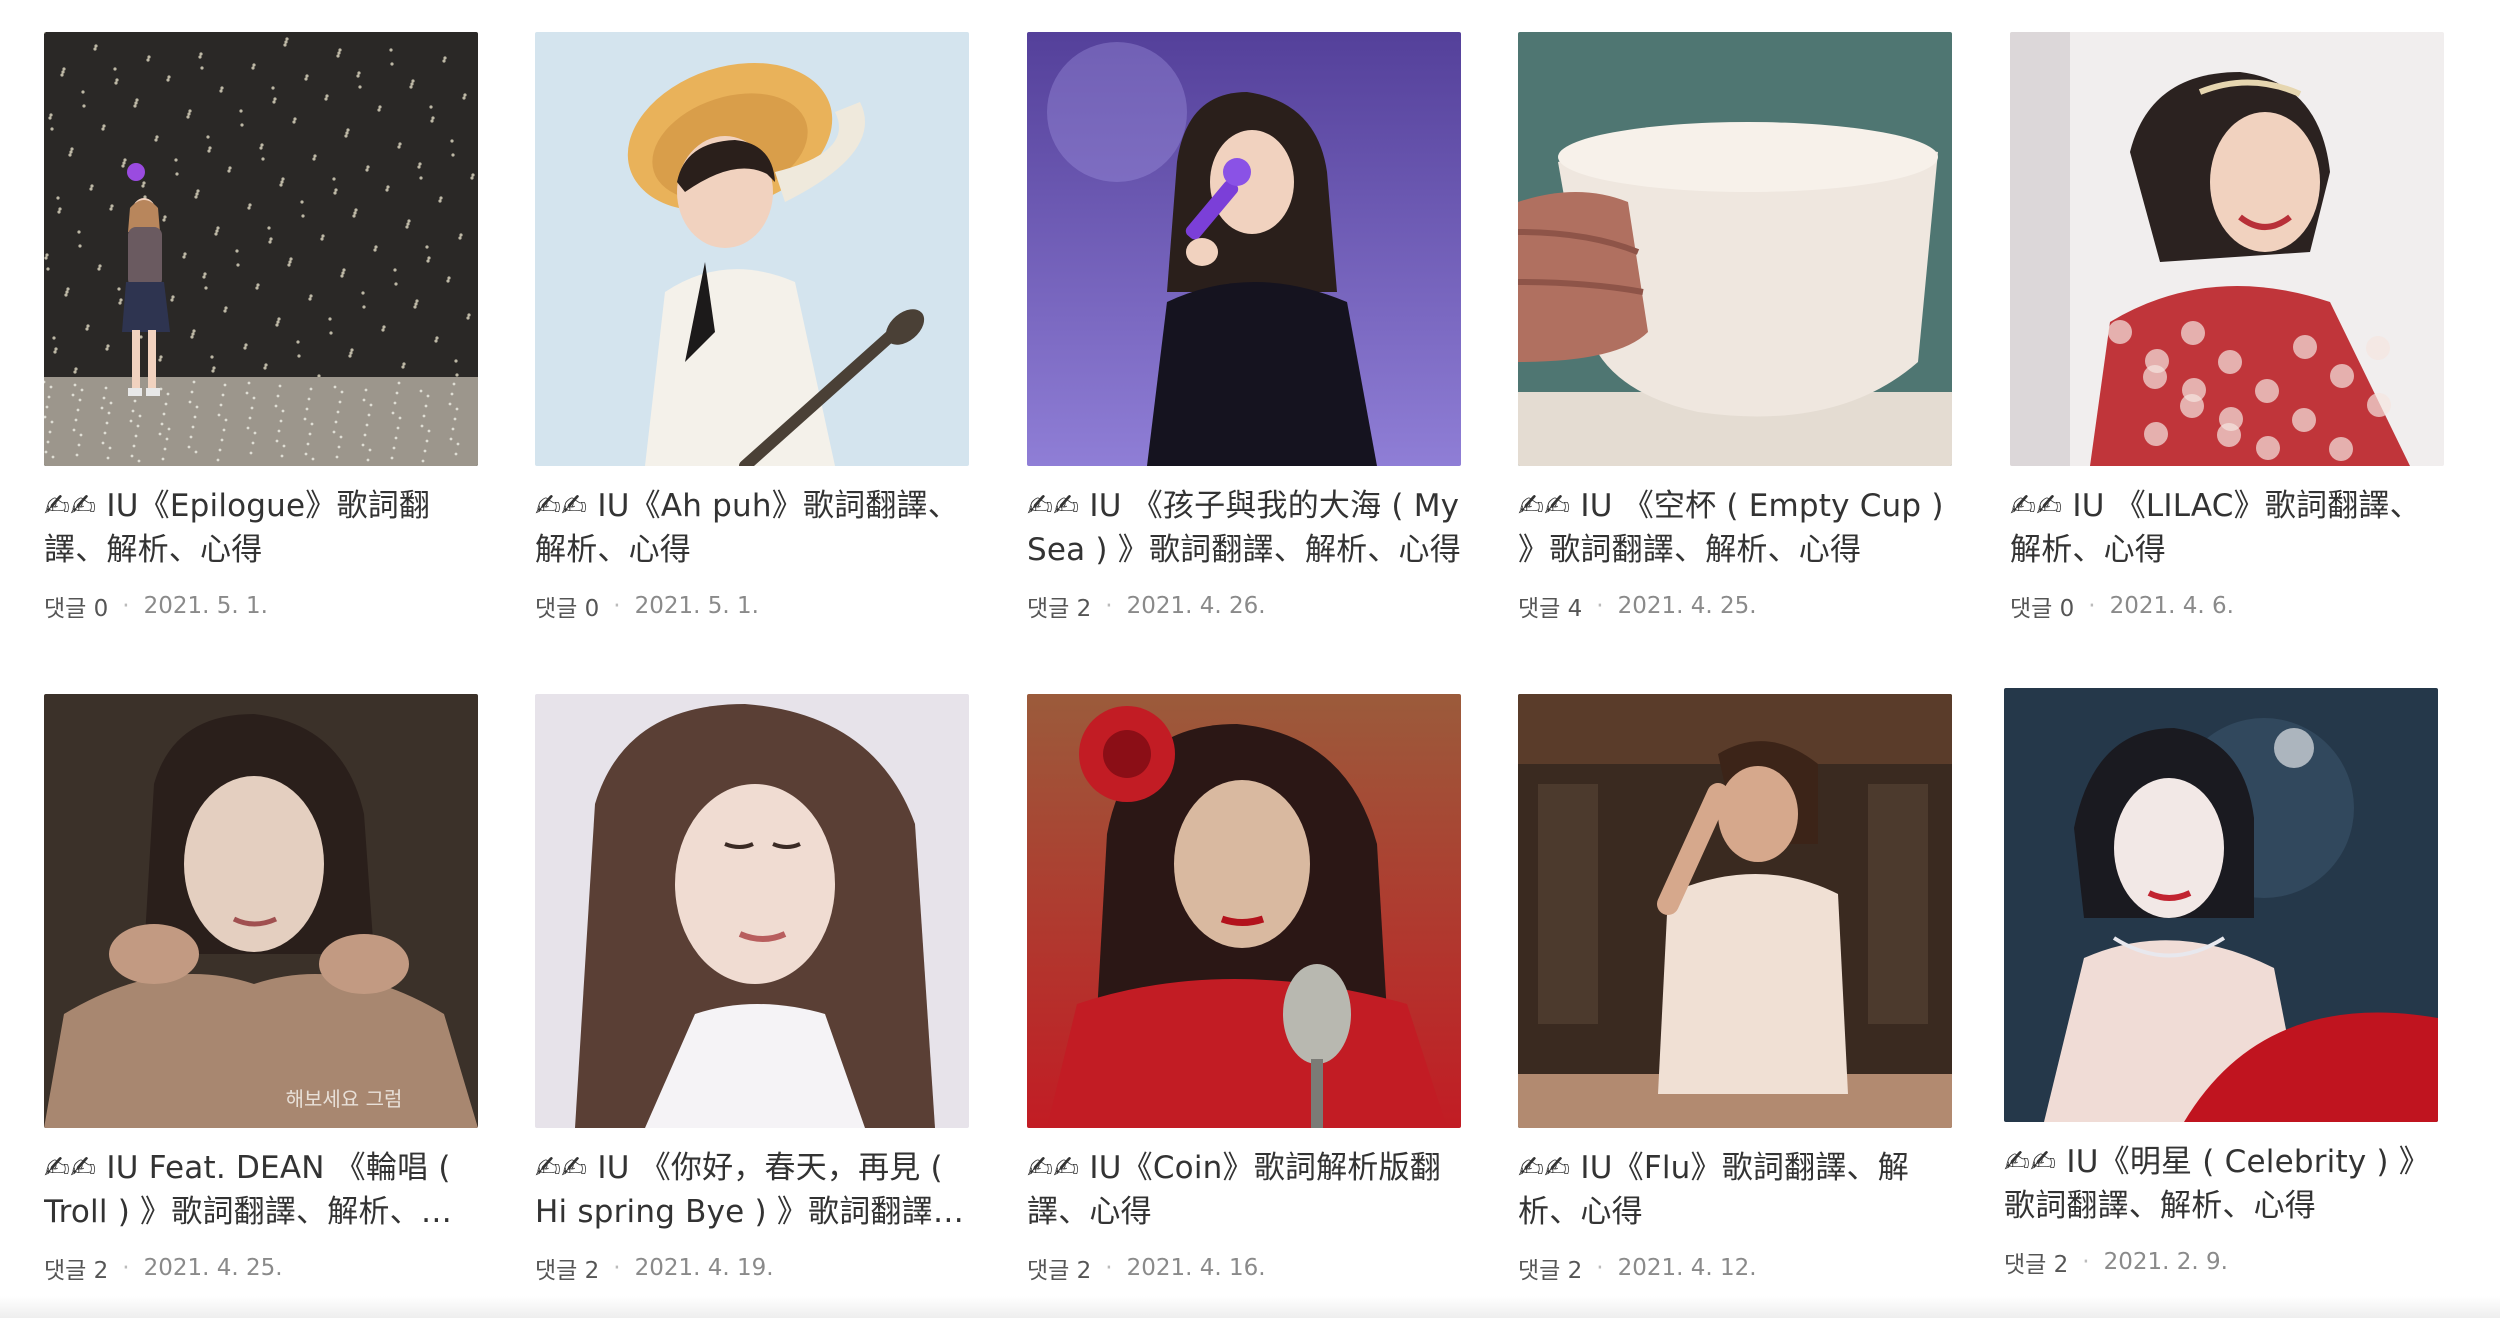 Image resolution: width=2500 pixels, height=1318 pixels. I want to click on post-meta: 댓글 2 · 2021. 4. 16., so click(1244, 1268).